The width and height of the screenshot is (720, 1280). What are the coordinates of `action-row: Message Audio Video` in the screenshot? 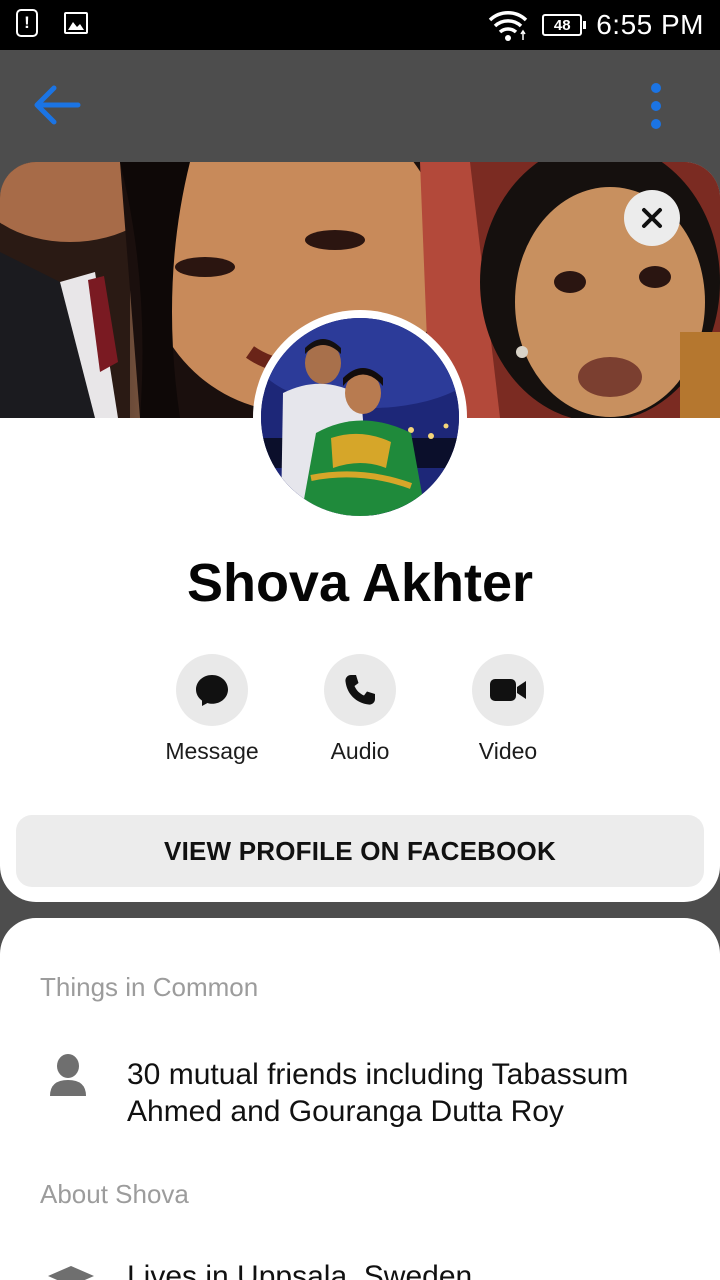 It's located at (360, 712).